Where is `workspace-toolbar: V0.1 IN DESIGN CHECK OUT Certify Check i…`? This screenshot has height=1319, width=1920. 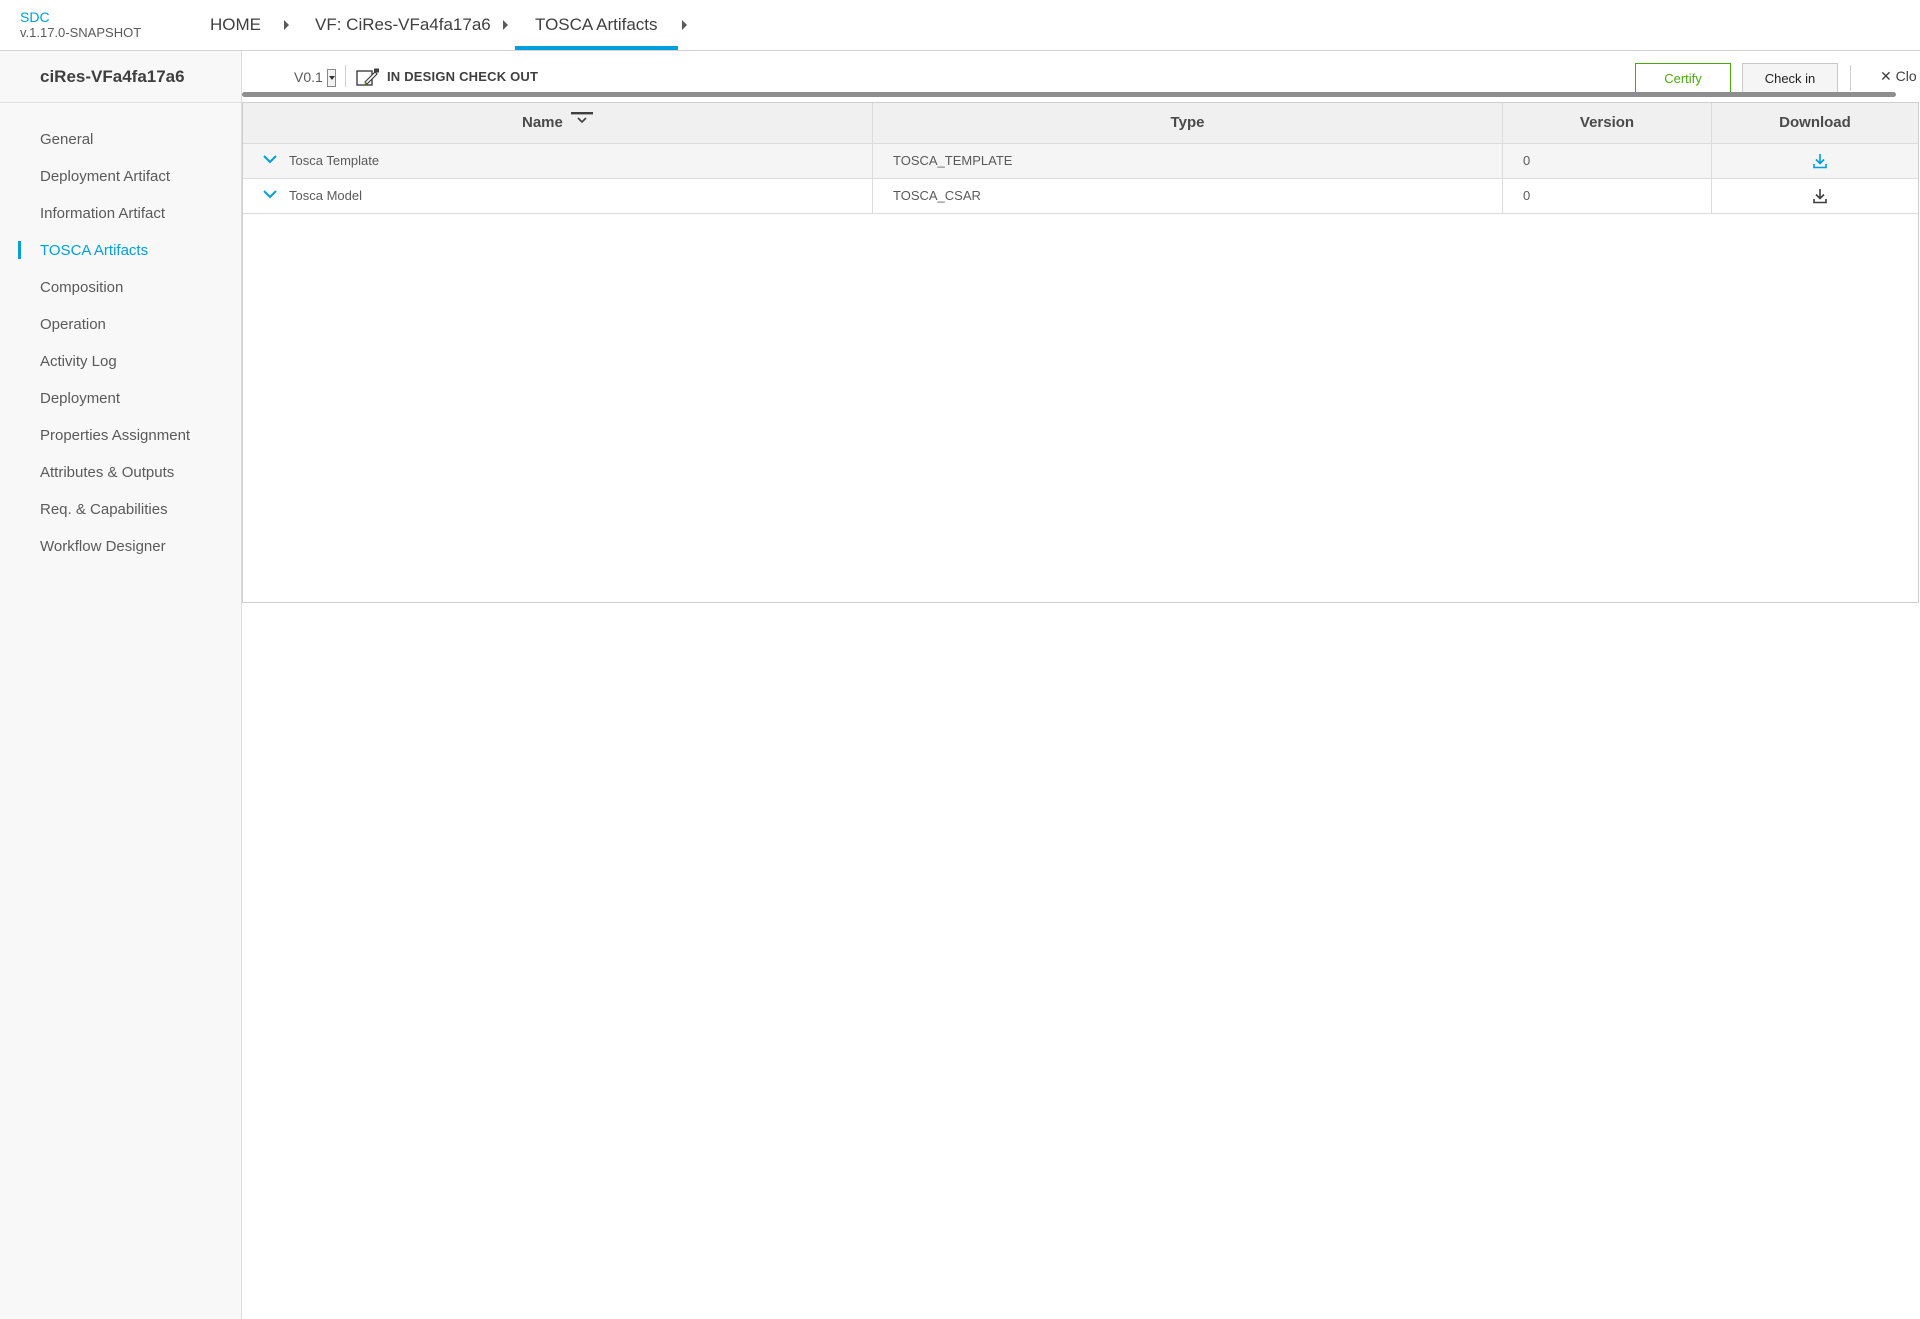 workspace-toolbar: V0.1 IN DESIGN CHECK OUT Certify Check i… is located at coordinates (1081, 72).